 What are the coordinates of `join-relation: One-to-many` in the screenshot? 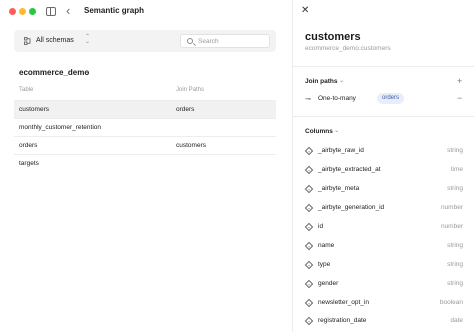 It's located at (337, 98).